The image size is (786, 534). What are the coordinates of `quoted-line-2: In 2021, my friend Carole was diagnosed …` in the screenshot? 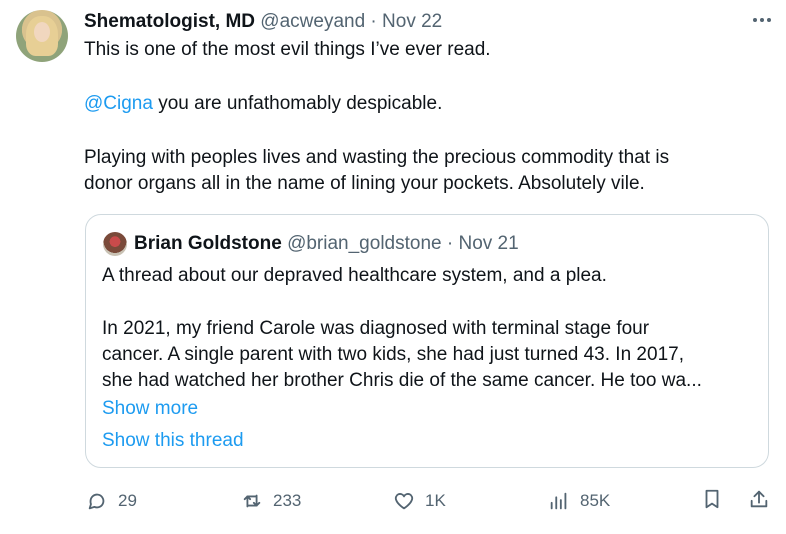 It's located at (376, 328).